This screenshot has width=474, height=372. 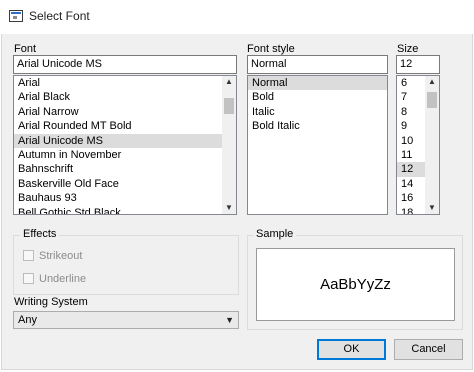 I want to click on font-label: Font, so click(x=25, y=49).